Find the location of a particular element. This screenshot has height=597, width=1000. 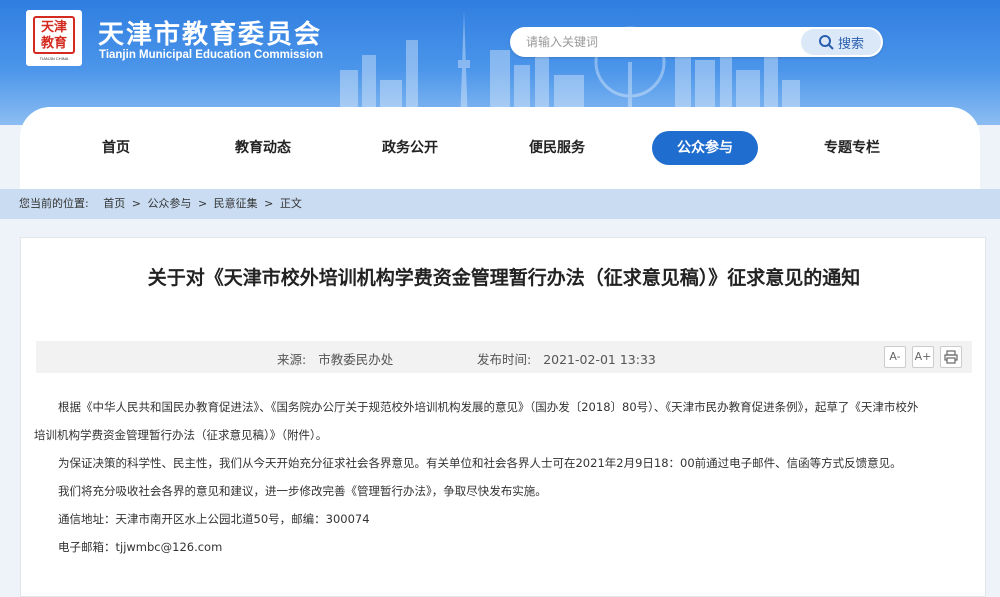

logo-subtext: TIANJIN CHINA is located at coordinates (54, 58).